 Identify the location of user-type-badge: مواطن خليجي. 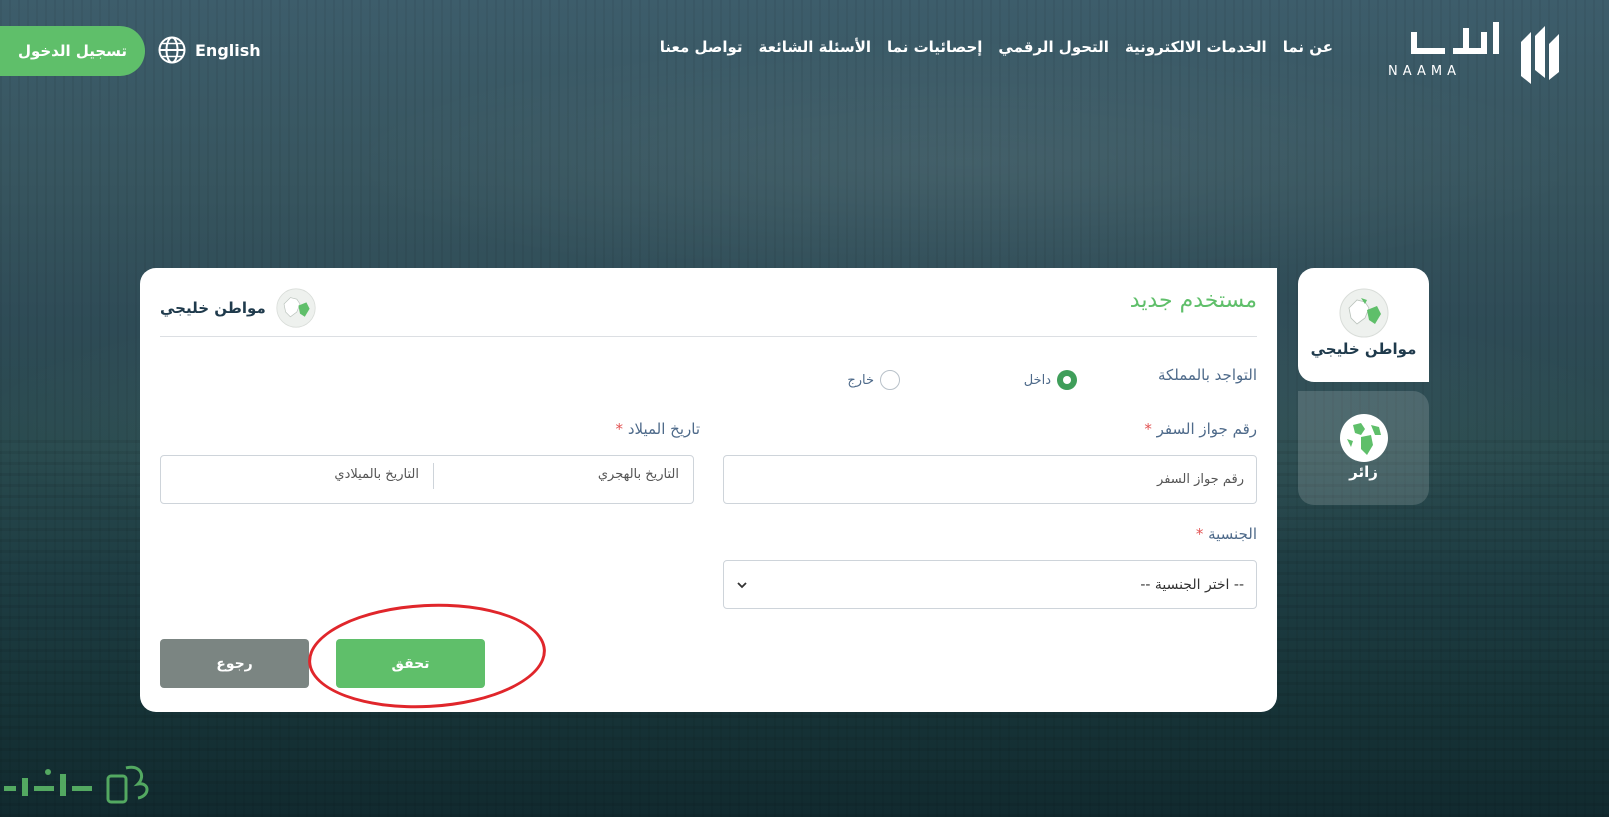
(238, 308).